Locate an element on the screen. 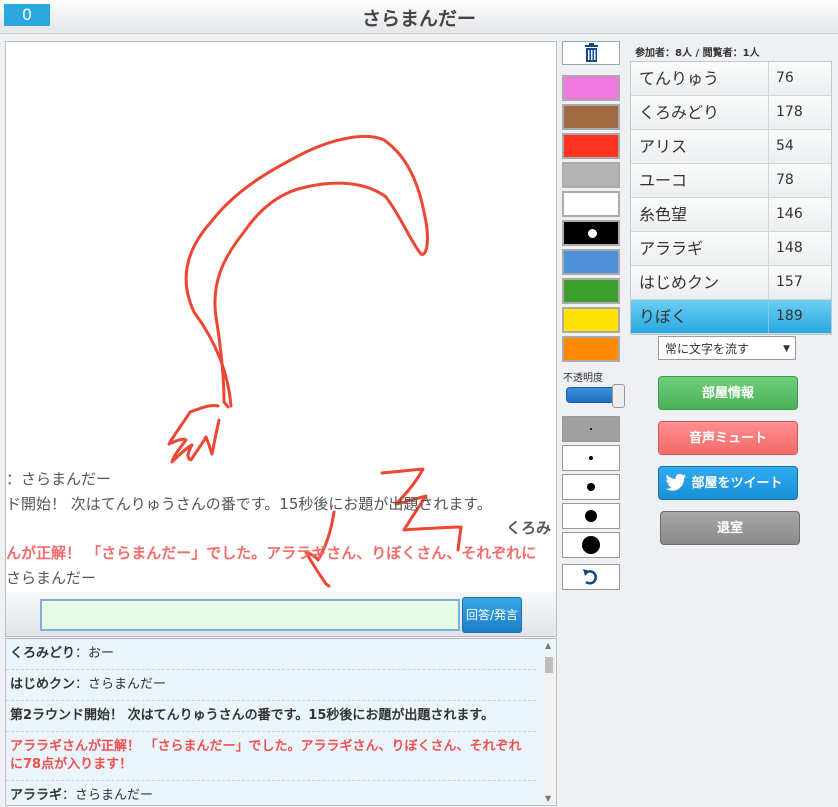 The height and width of the screenshot is (807, 838). chat-scrollbar is located at coordinates (549, 728).